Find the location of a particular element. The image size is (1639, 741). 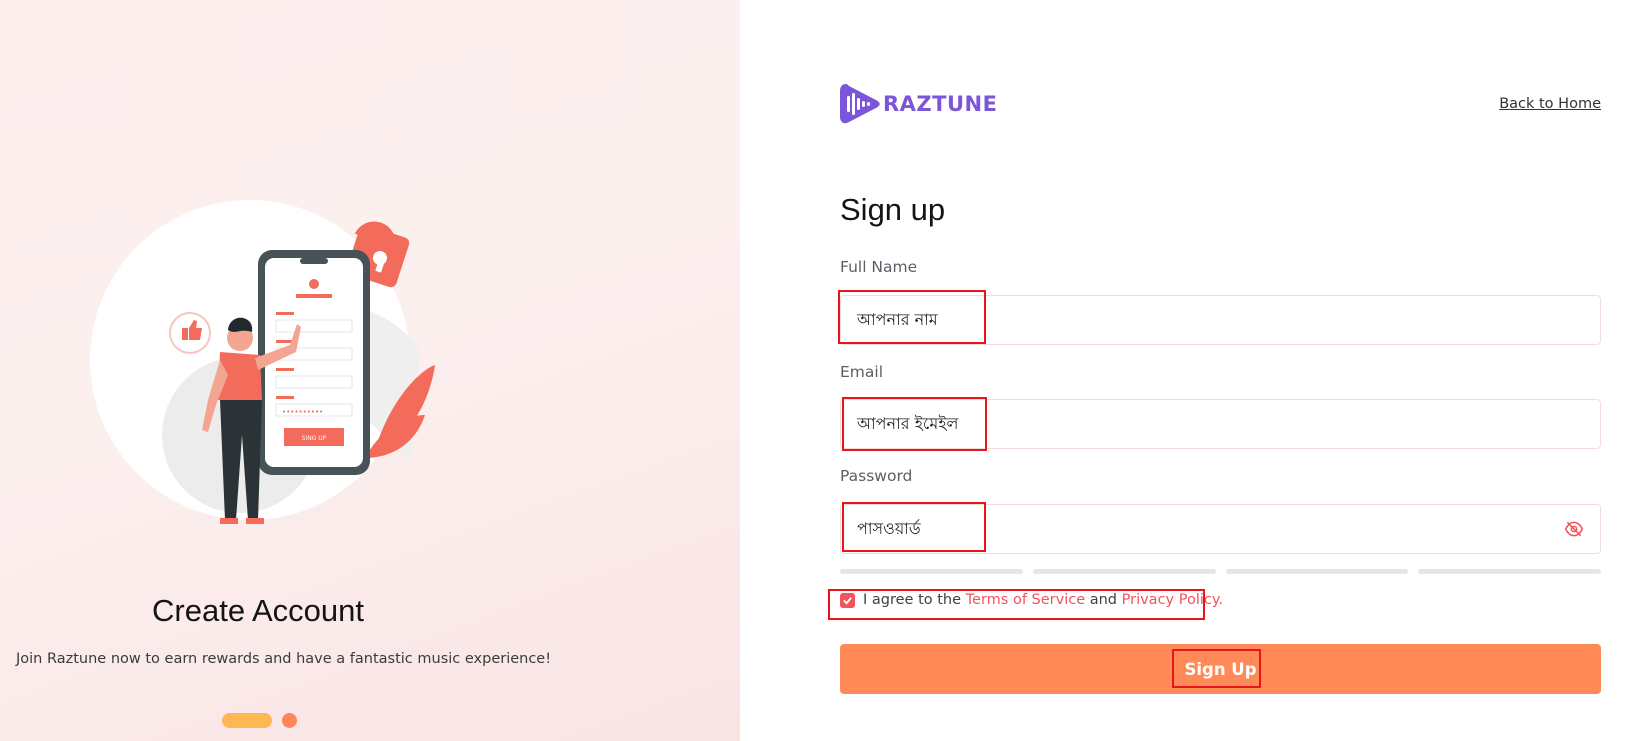

back-to-home-link: Back to Home is located at coordinates (1550, 104).